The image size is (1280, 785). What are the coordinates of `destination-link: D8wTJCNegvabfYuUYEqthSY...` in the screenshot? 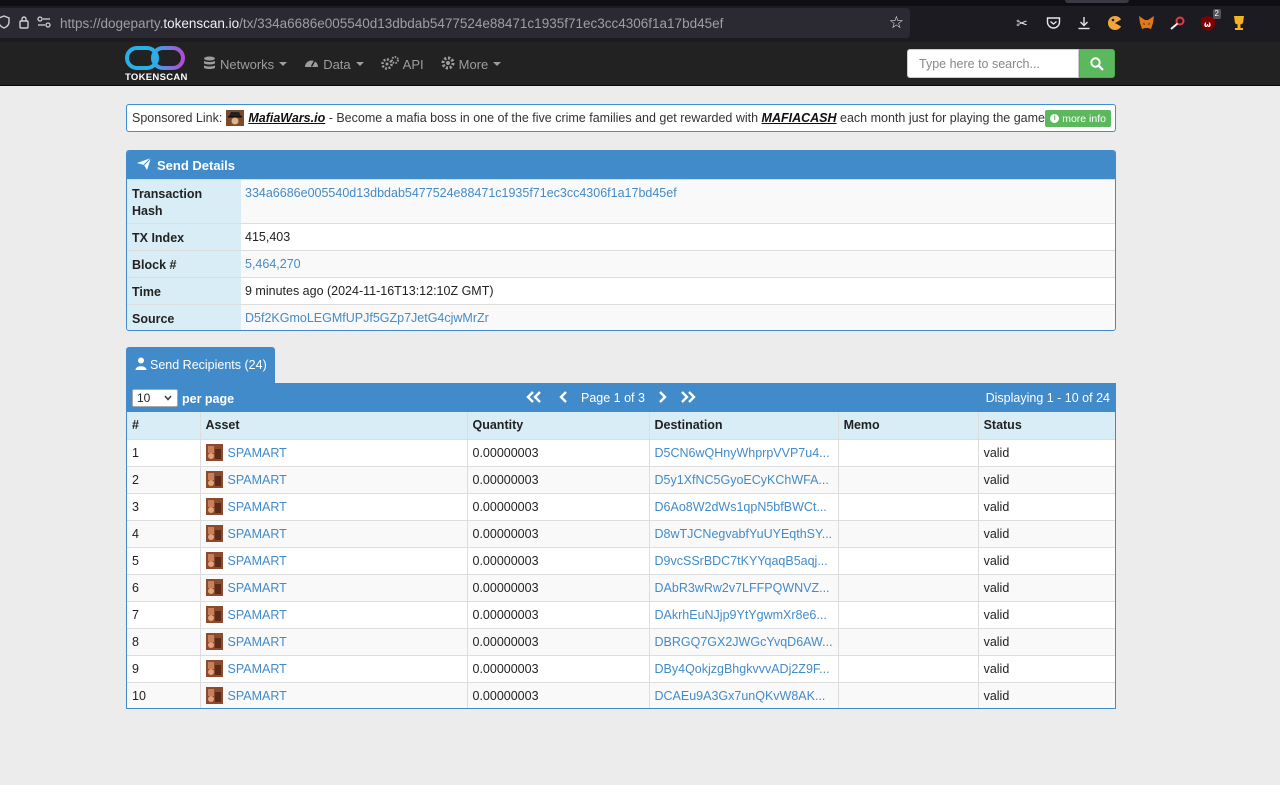 It's located at (744, 534).